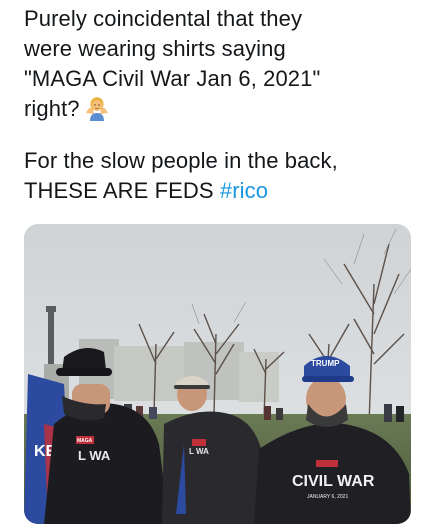 The height and width of the screenshot is (524, 435). Describe the element at coordinates (122, 190) in the screenshot. I see `tweet-line: THESE ARE FEDS` at that location.